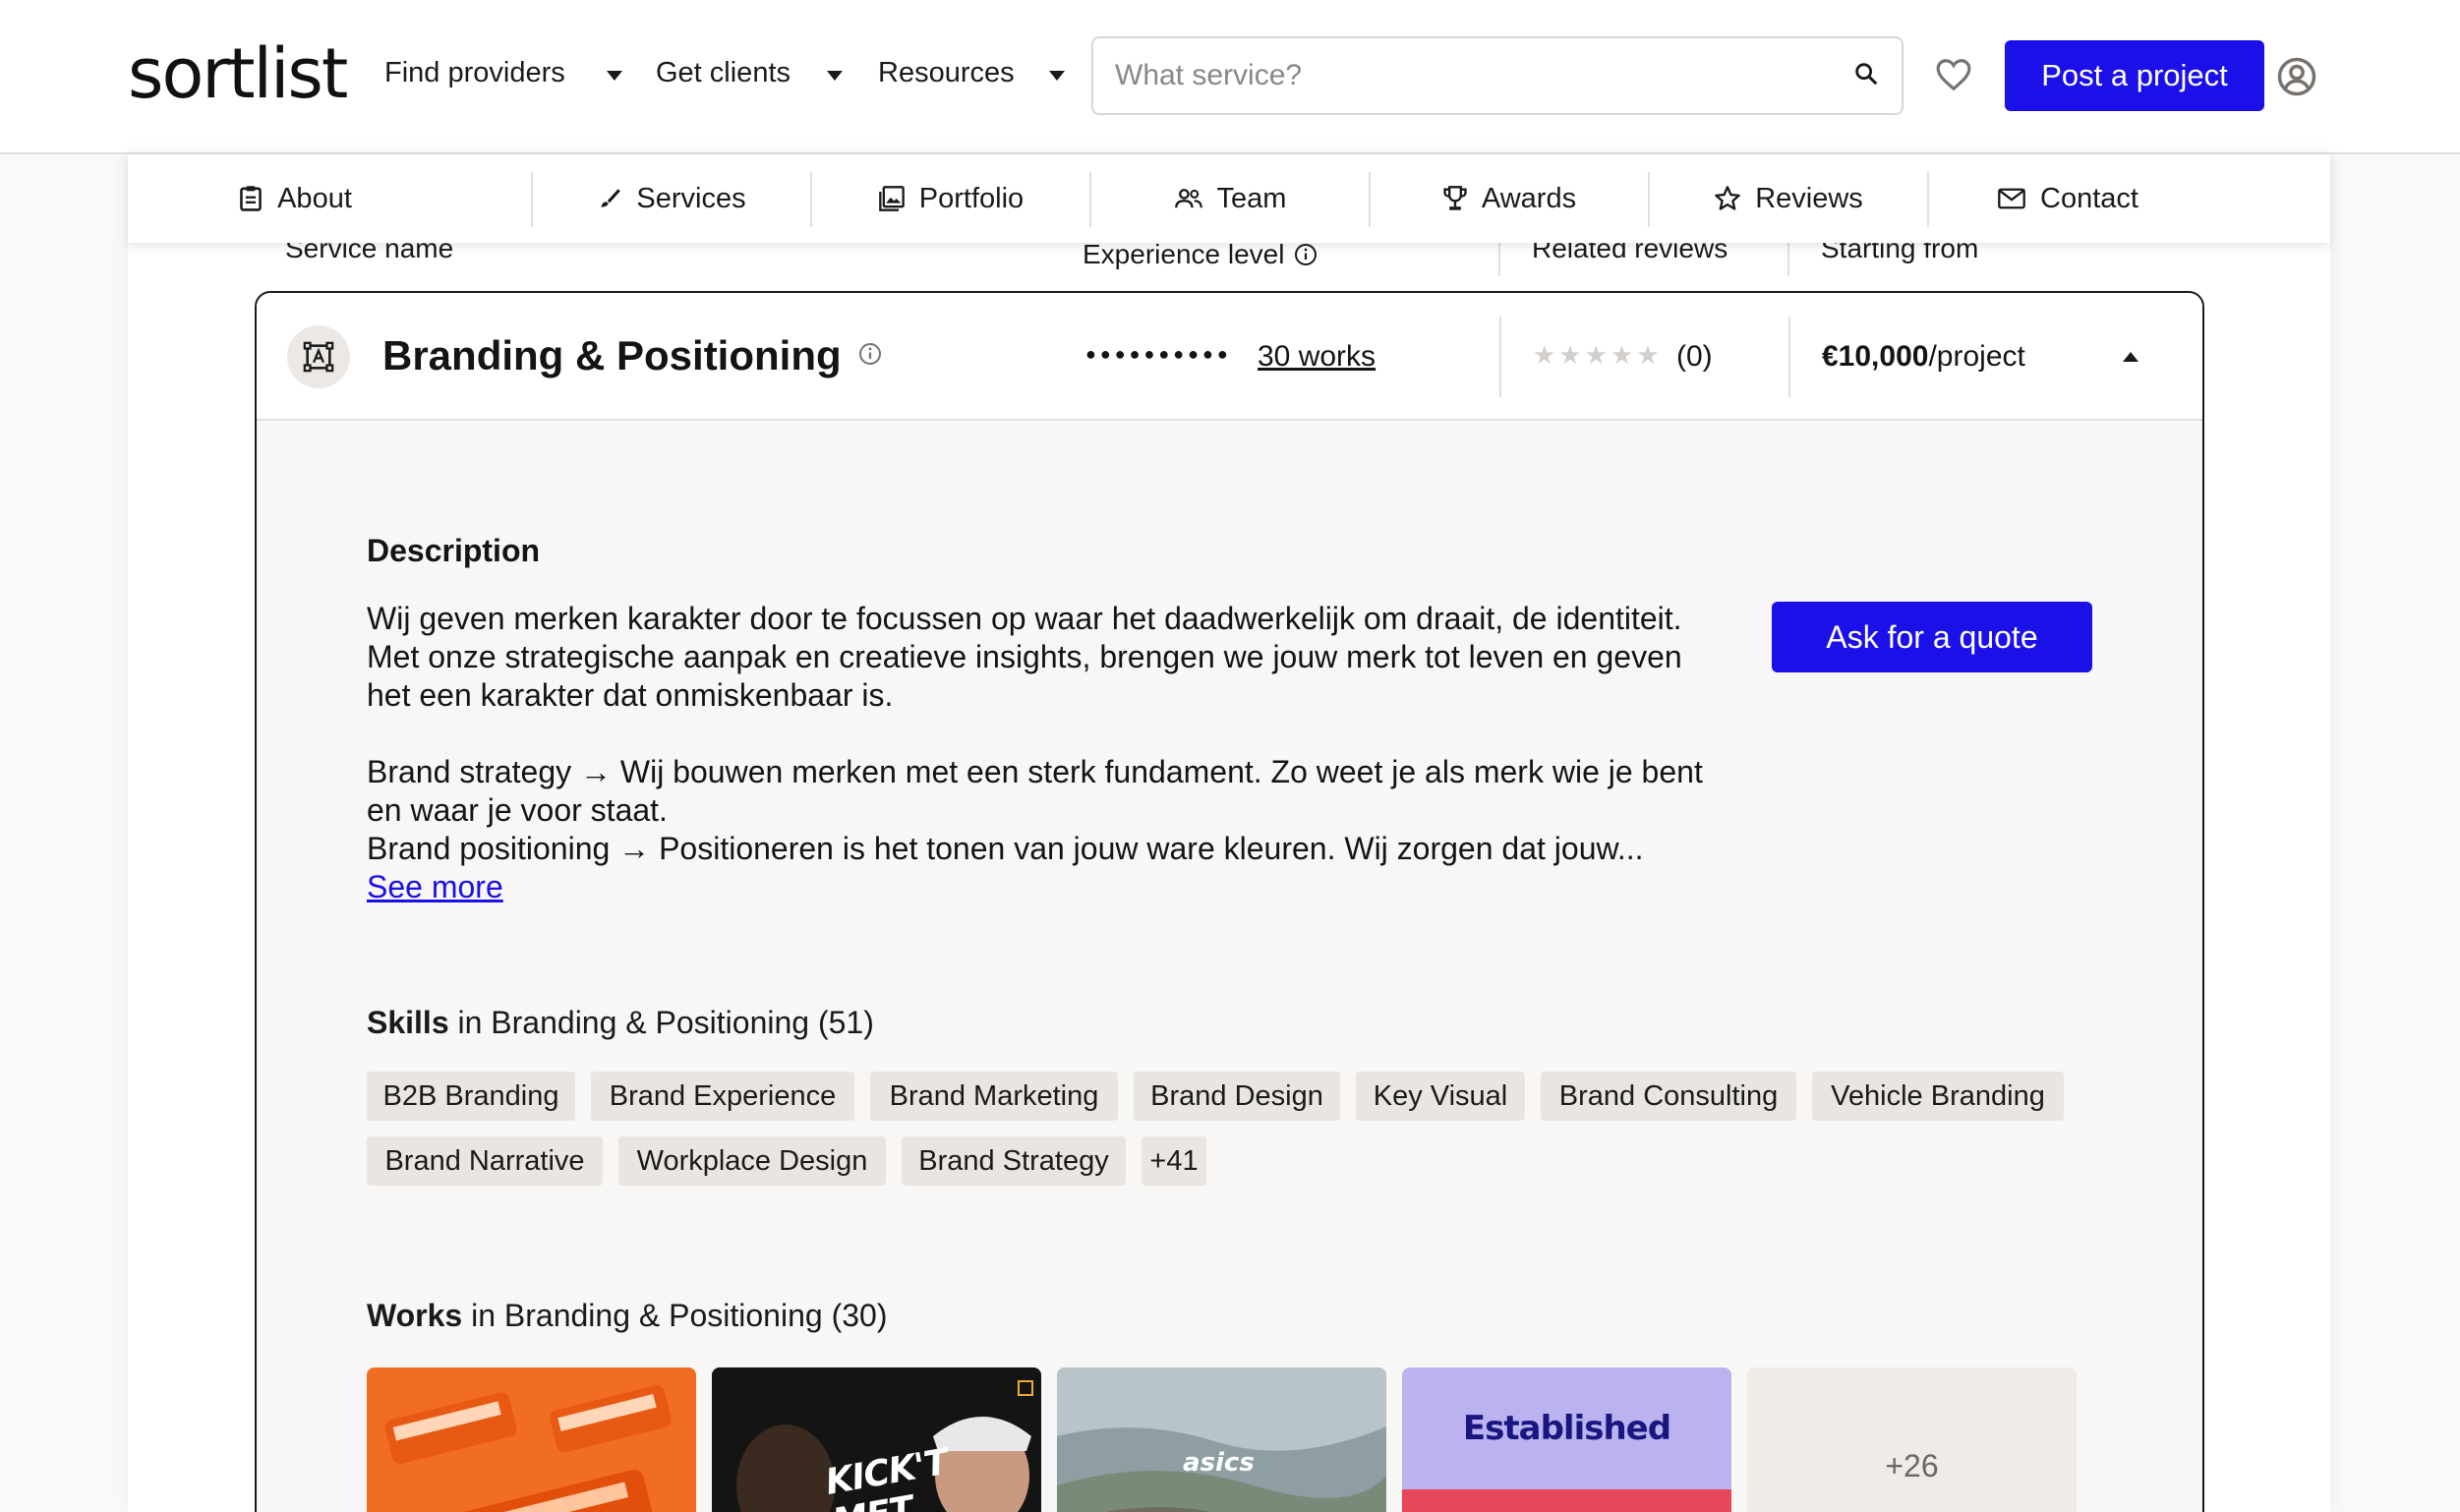  What do you see at coordinates (1237, 1096) in the screenshot?
I see `skill-tag: Brand Design` at bounding box center [1237, 1096].